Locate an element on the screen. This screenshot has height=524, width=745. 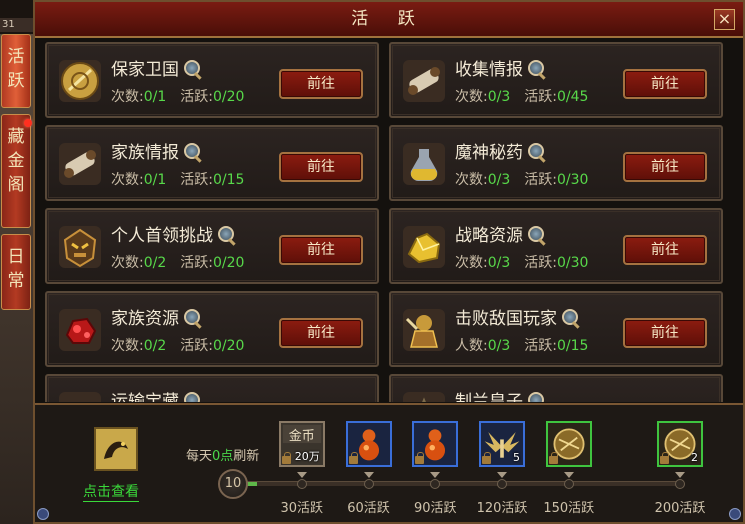
side-tab-1: 活跃 is located at coordinates (16, 71).